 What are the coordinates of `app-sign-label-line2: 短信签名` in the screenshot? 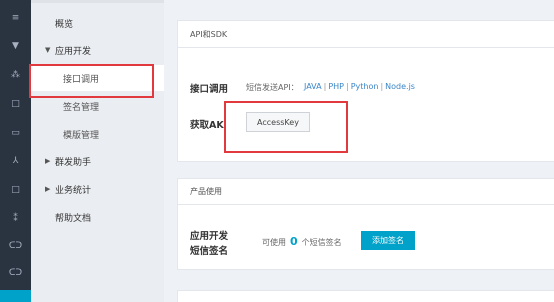 It's located at (209, 251).